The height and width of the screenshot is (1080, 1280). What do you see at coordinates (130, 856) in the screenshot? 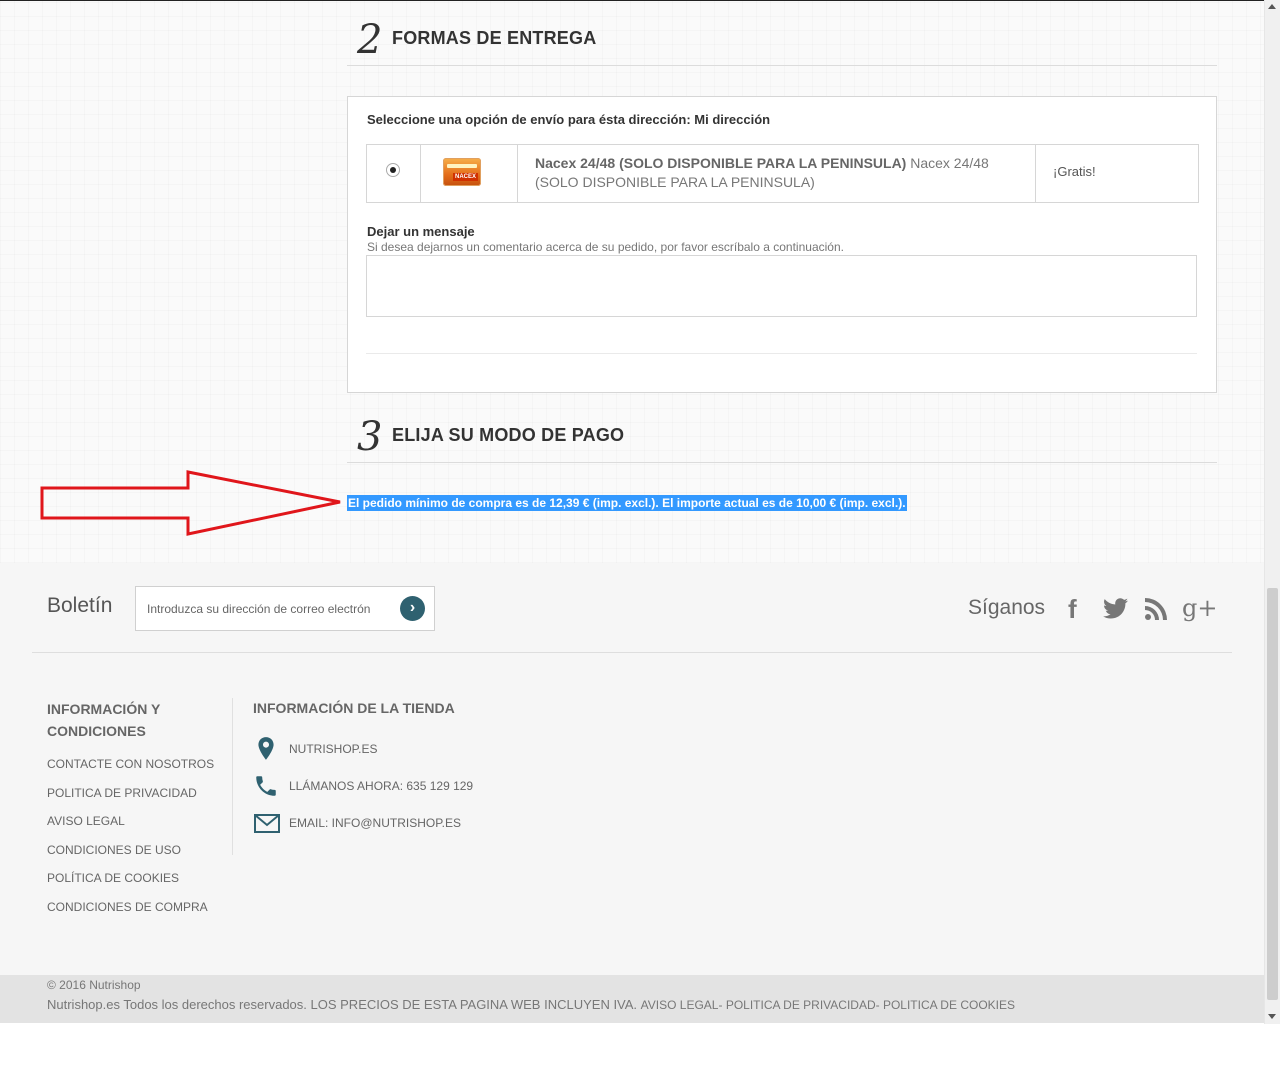
I see `footer-link-terms: CONDICIONES DE USO` at bounding box center [130, 856].